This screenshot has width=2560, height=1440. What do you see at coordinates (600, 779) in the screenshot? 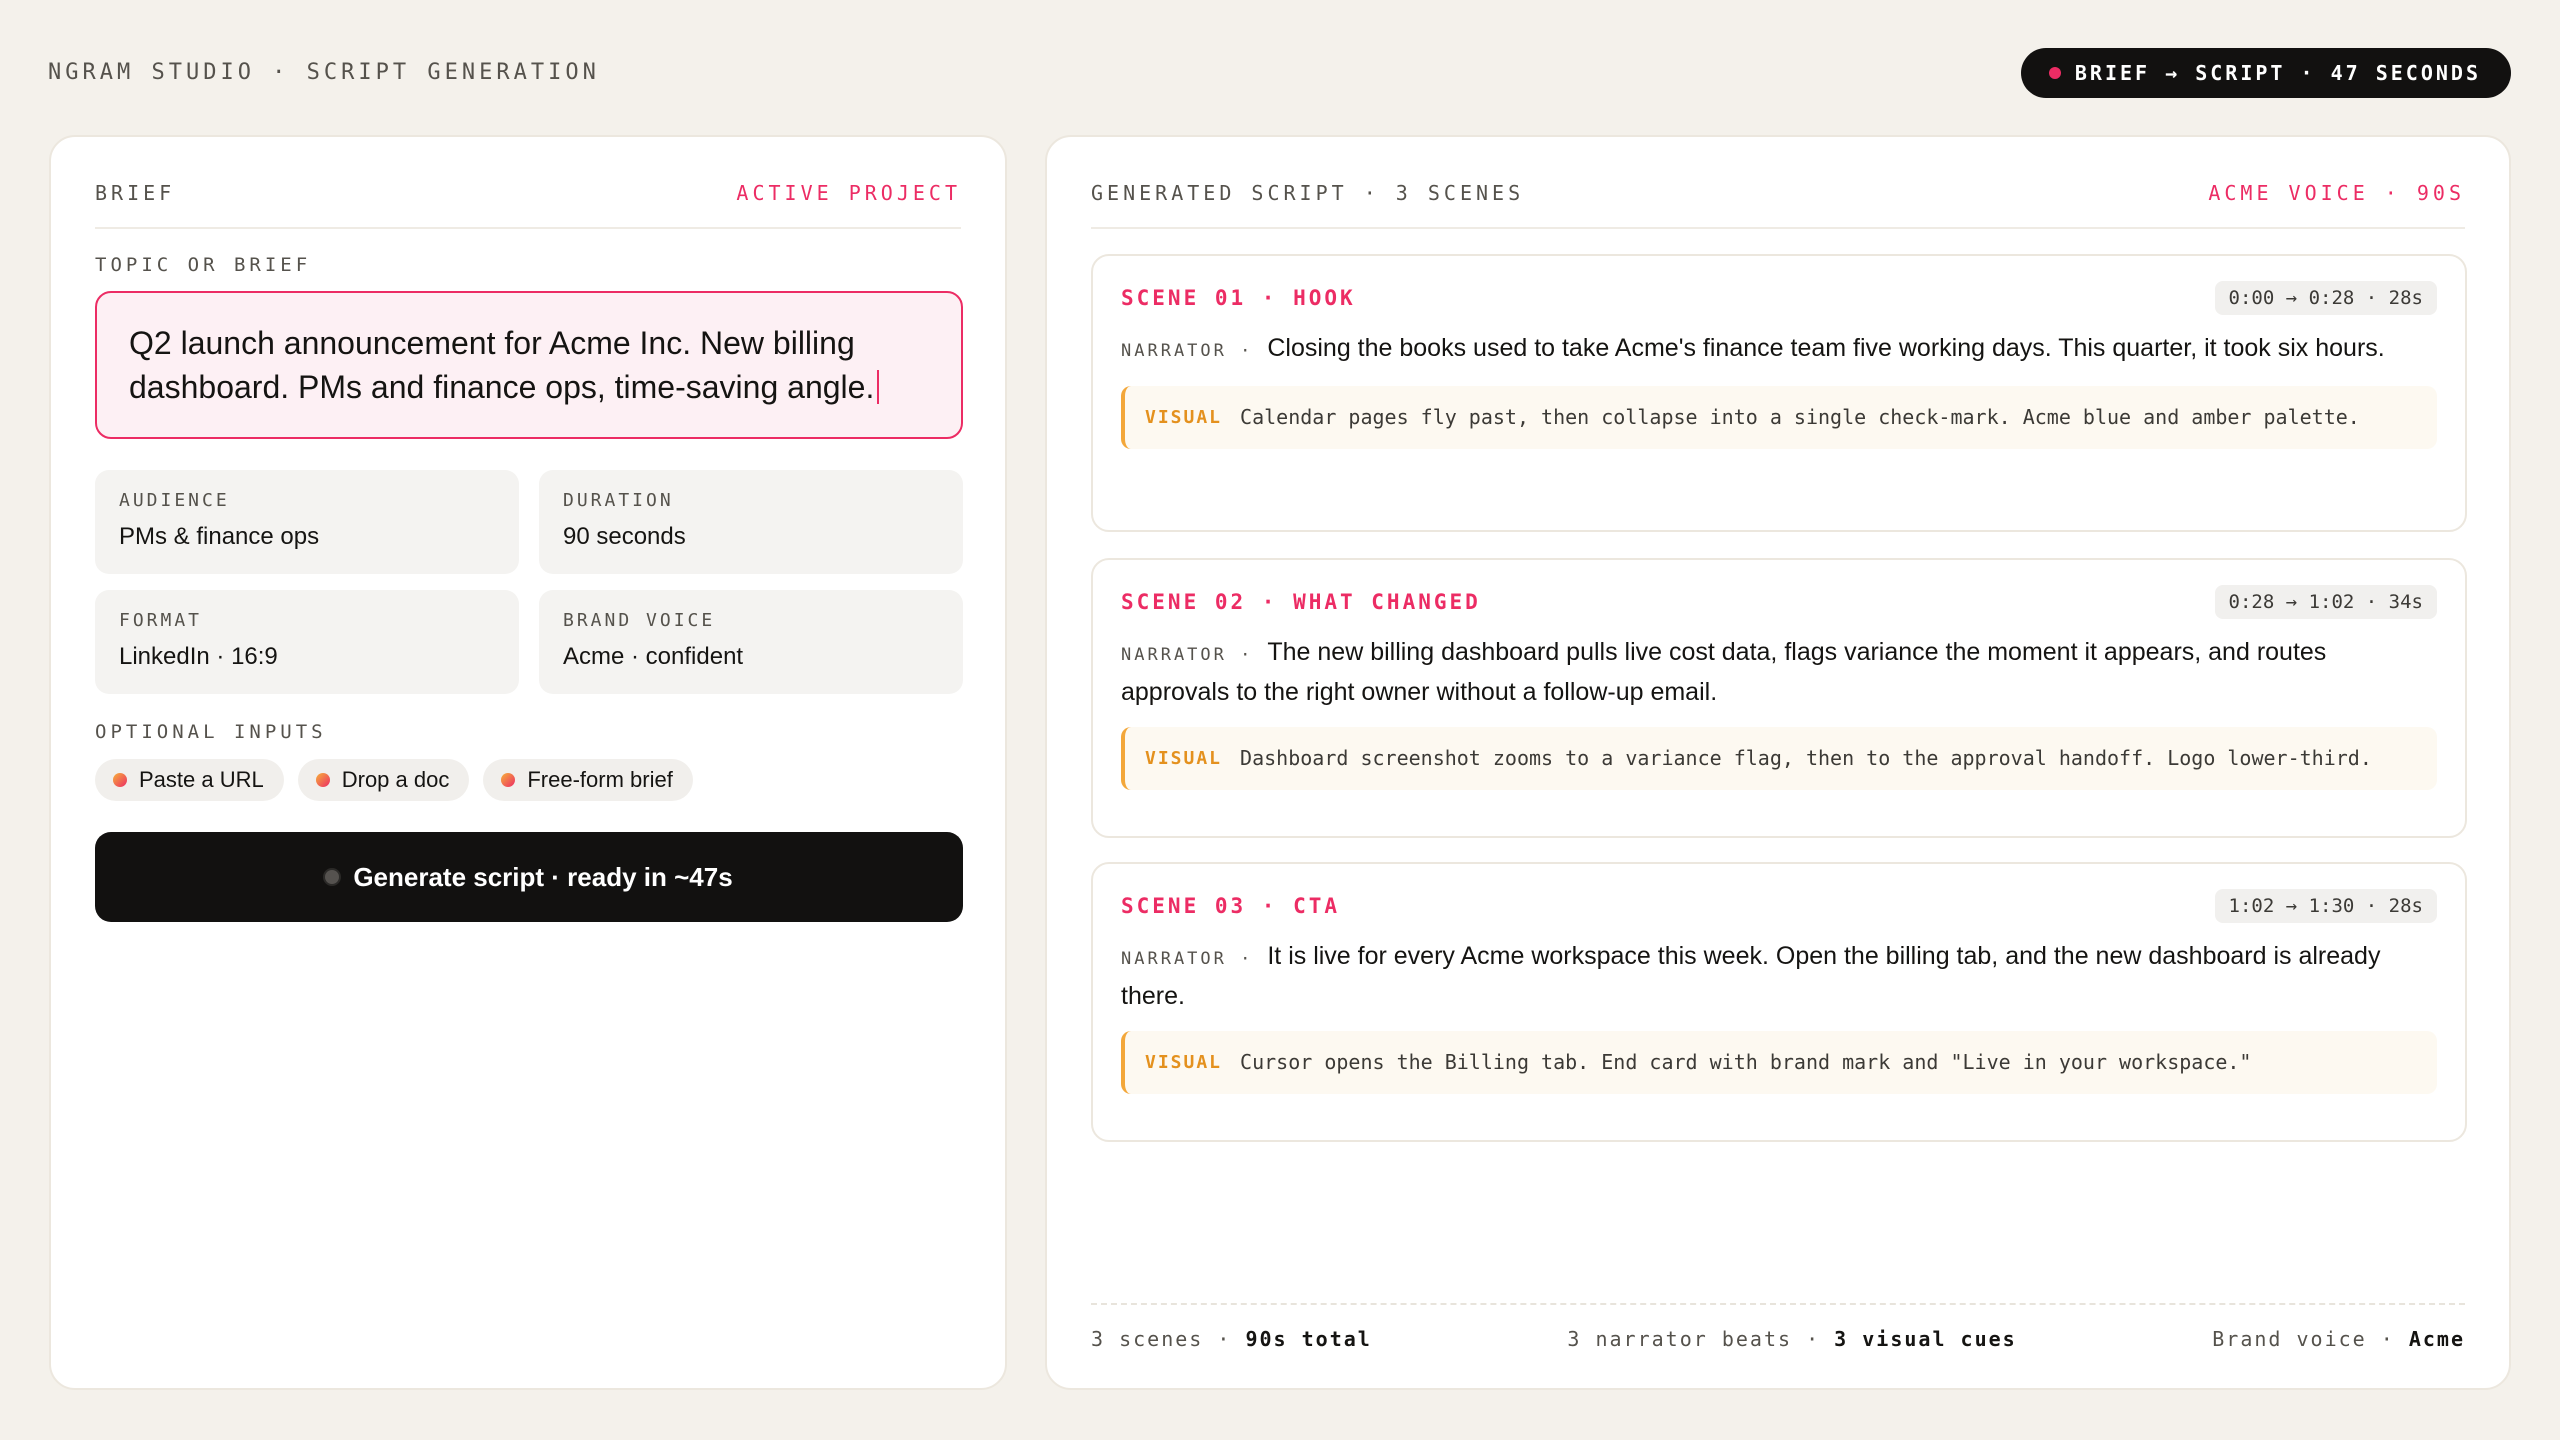
I see `chip-label: Free-form brief` at bounding box center [600, 779].